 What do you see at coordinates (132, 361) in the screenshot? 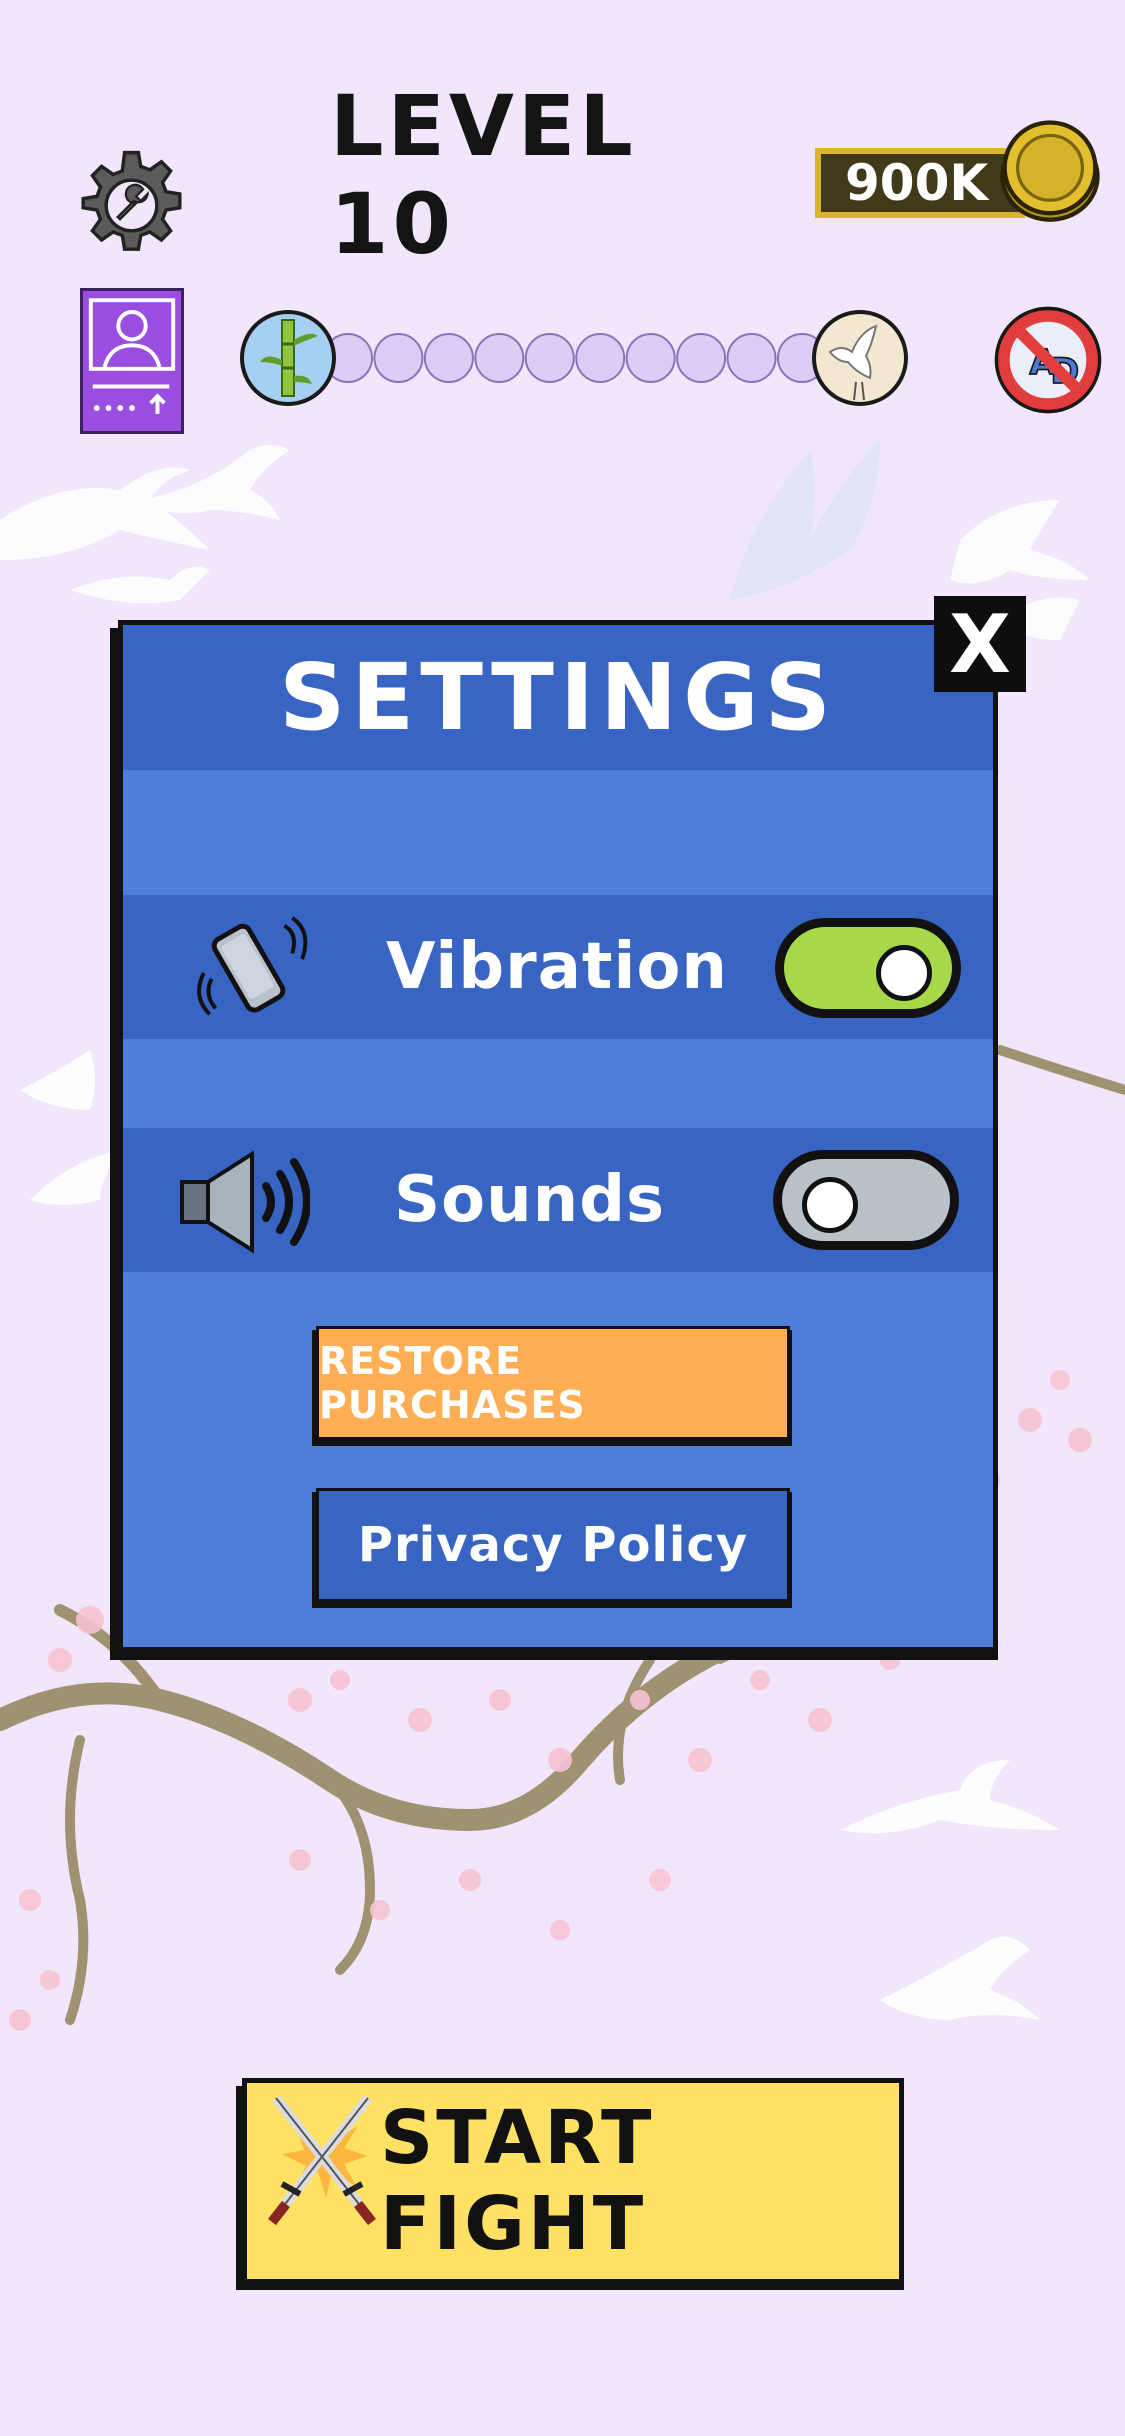
I see `profile-card-icon` at bounding box center [132, 361].